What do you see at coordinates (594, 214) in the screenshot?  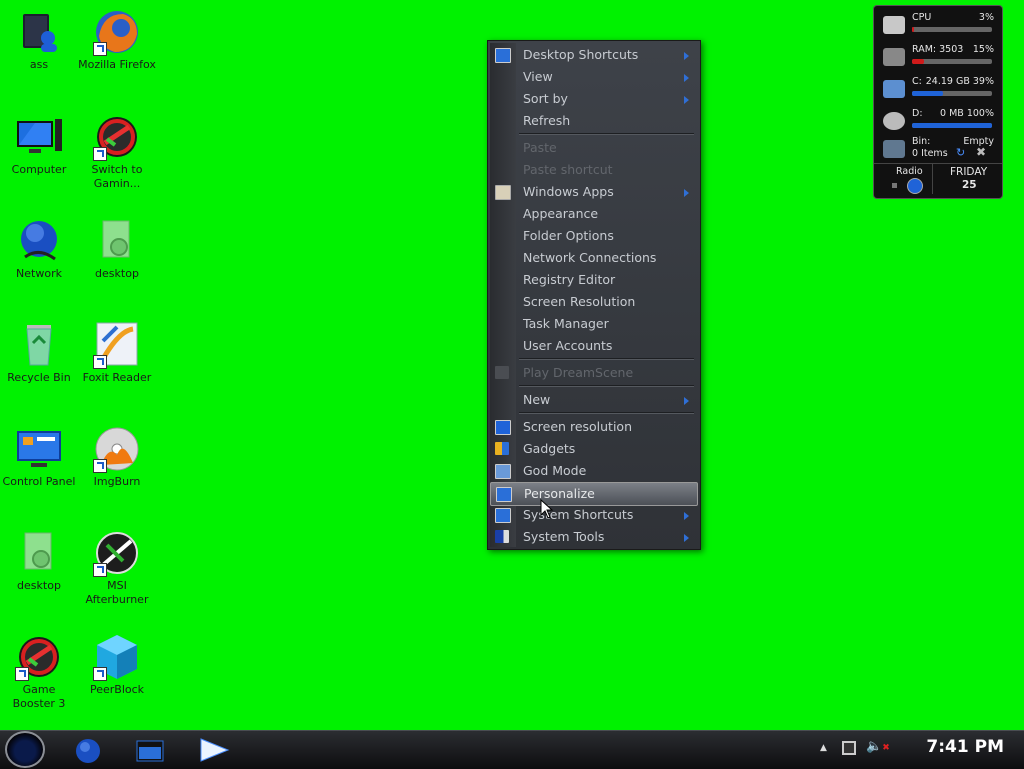 I see `menu-item-appearance: Appearance` at bounding box center [594, 214].